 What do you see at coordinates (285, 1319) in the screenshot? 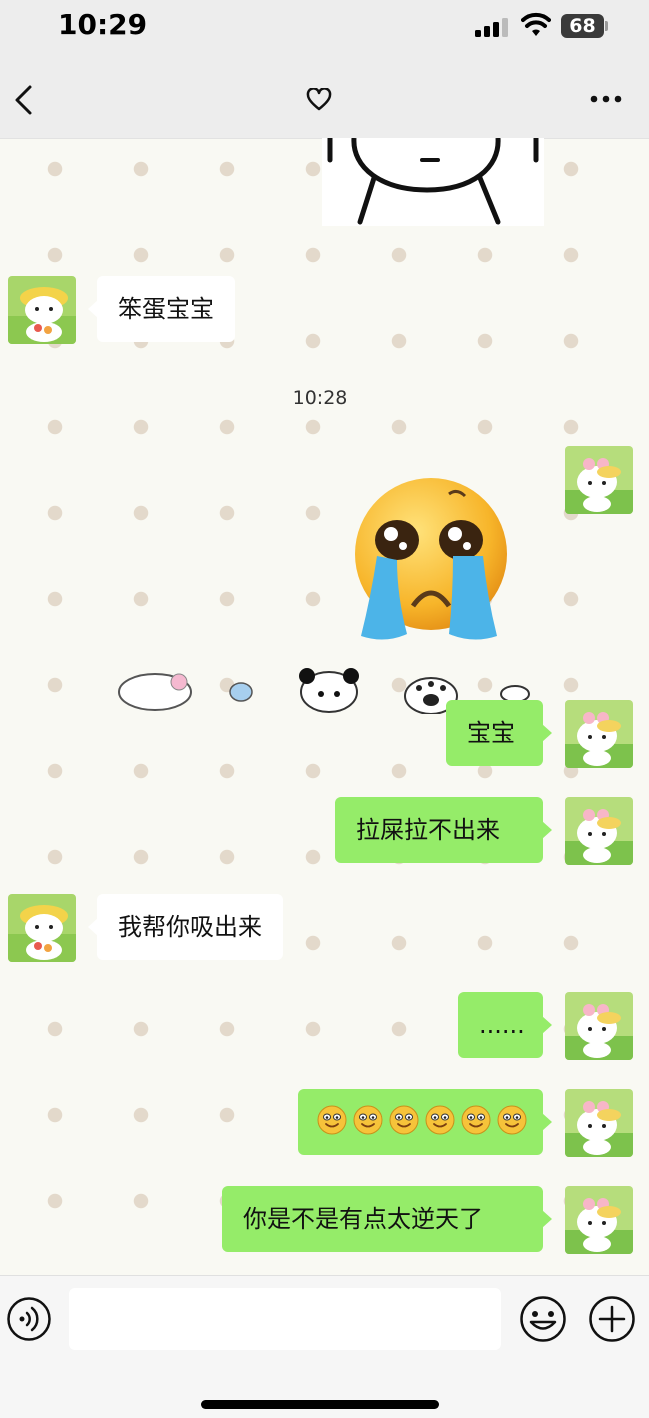
I see `message-input` at bounding box center [285, 1319].